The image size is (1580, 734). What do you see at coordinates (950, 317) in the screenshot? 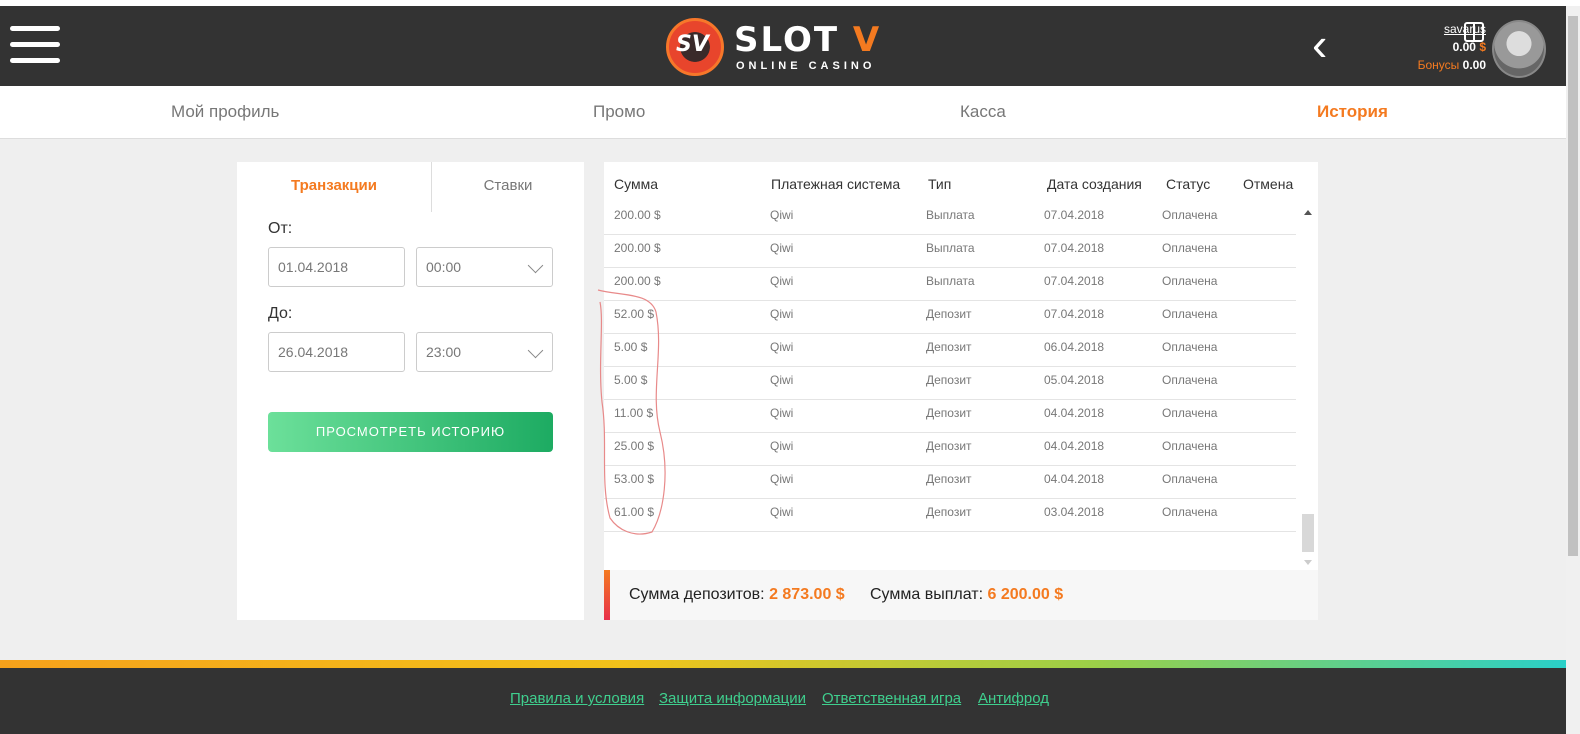
I see `table-row: 52.00 $ Qiwi Депозит 07.04.2018 Оплачена` at bounding box center [950, 317].